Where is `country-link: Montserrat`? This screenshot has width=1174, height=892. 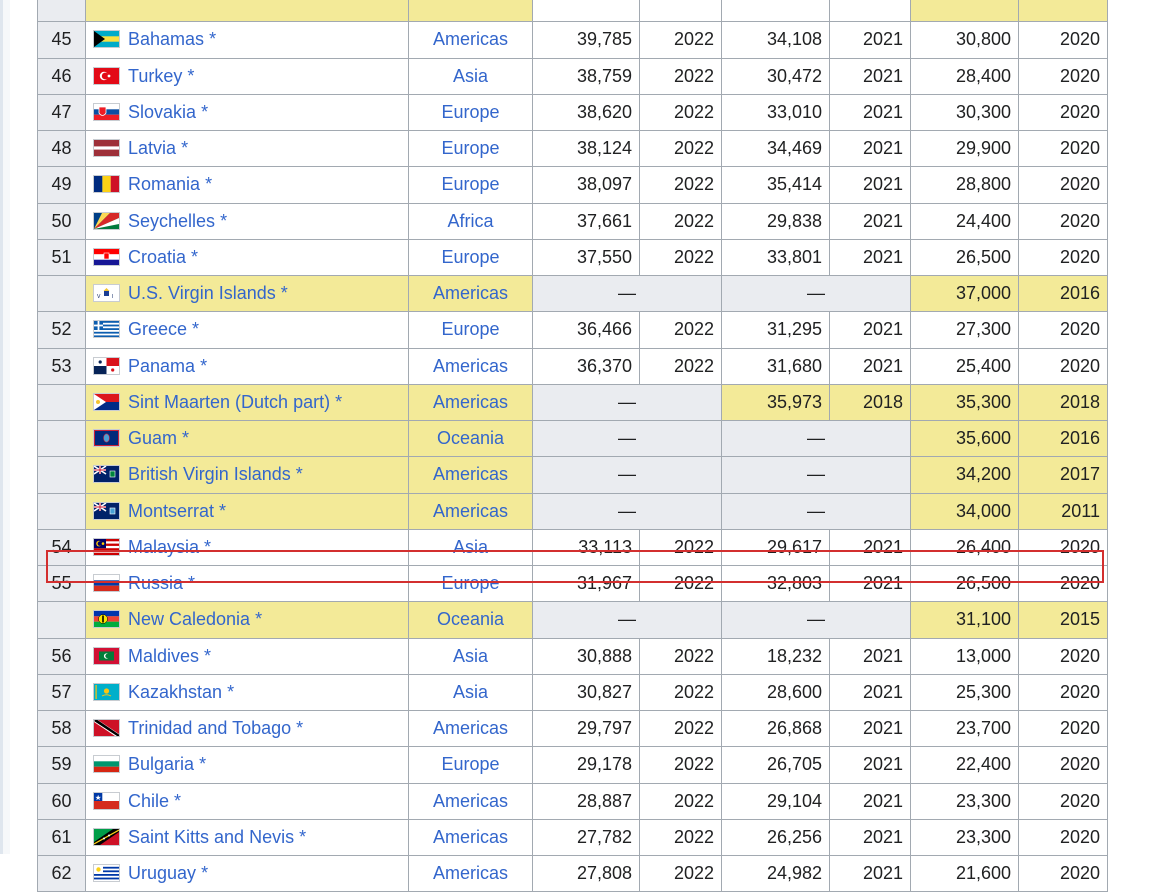 country-link: Montserrat is located at coordinates (171, 511).